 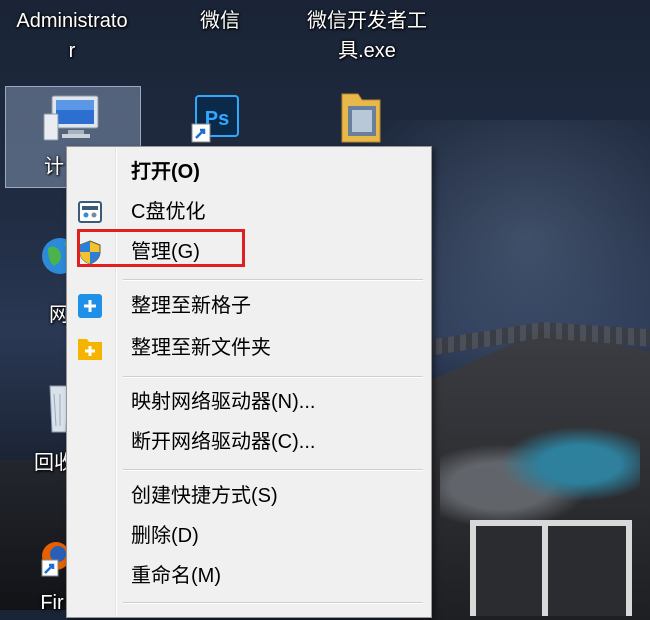 What do you see at coordinates (161, 248) in the screenshot?
I see `highlight-annotation-box` at bounding box center [161, 248].